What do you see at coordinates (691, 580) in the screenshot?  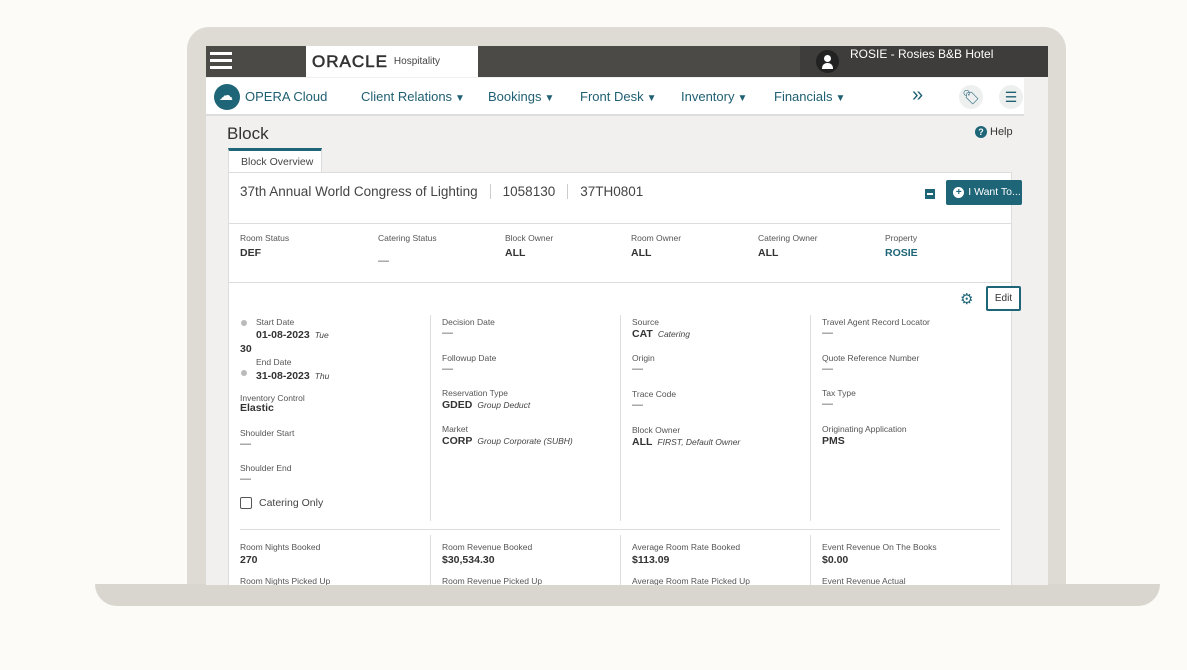 I see `stat-label: Average Room Rate Picked Up` at bounding box center [691, 580].